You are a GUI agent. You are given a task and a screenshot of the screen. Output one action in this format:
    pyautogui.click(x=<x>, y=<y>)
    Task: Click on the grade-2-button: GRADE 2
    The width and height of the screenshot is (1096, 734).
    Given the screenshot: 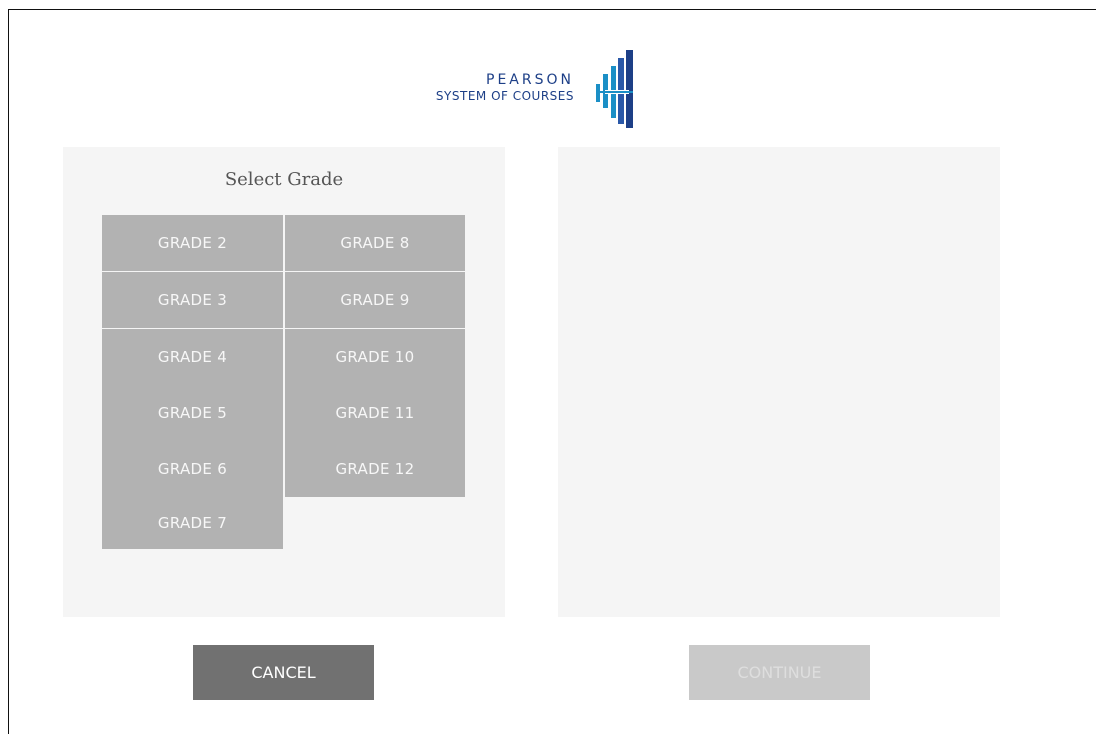 What is the action you would take?
    pyautogui.click(x=192, y=243)
    